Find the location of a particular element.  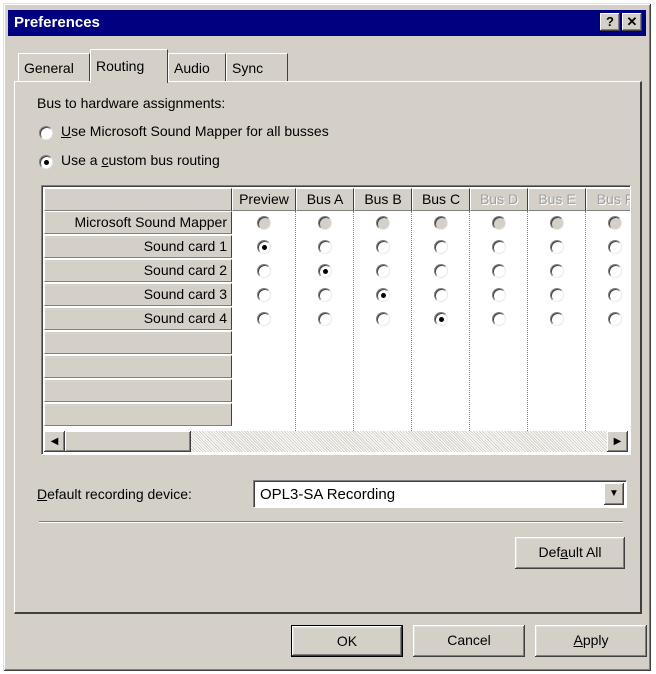

column-header: Bus A is located at coordinates (325, 199).